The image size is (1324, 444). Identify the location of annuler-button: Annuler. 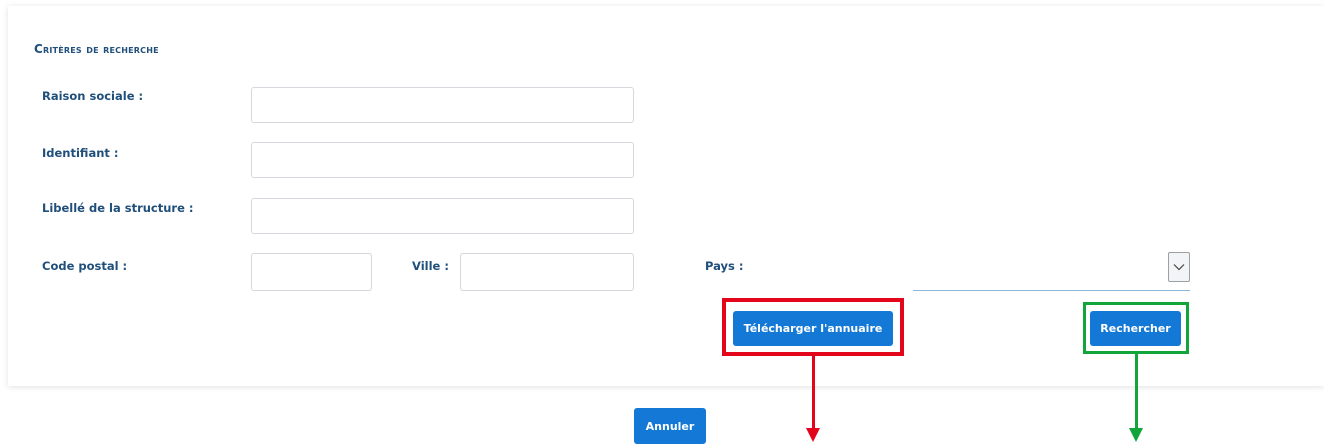
(670, 426).